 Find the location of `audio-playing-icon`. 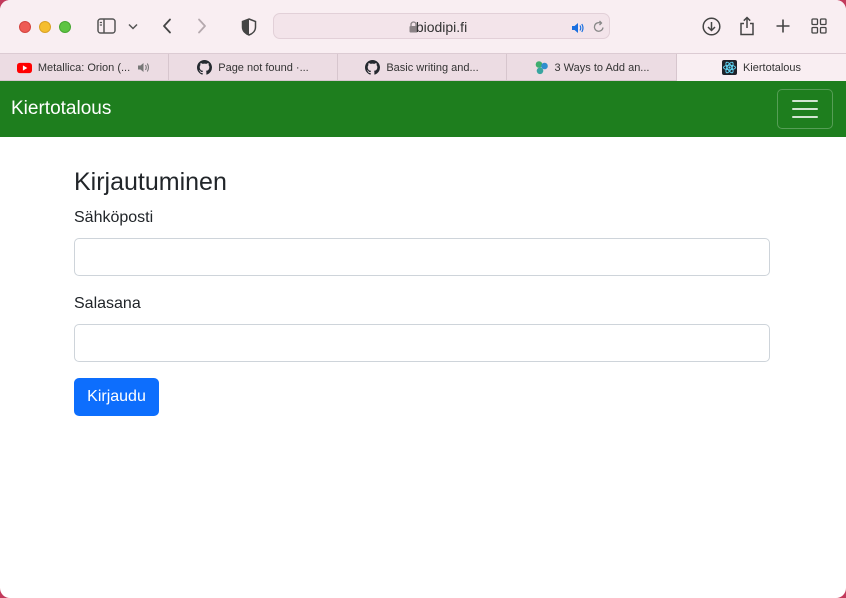

audio-playing-icon is located at coordinates (578, 30).